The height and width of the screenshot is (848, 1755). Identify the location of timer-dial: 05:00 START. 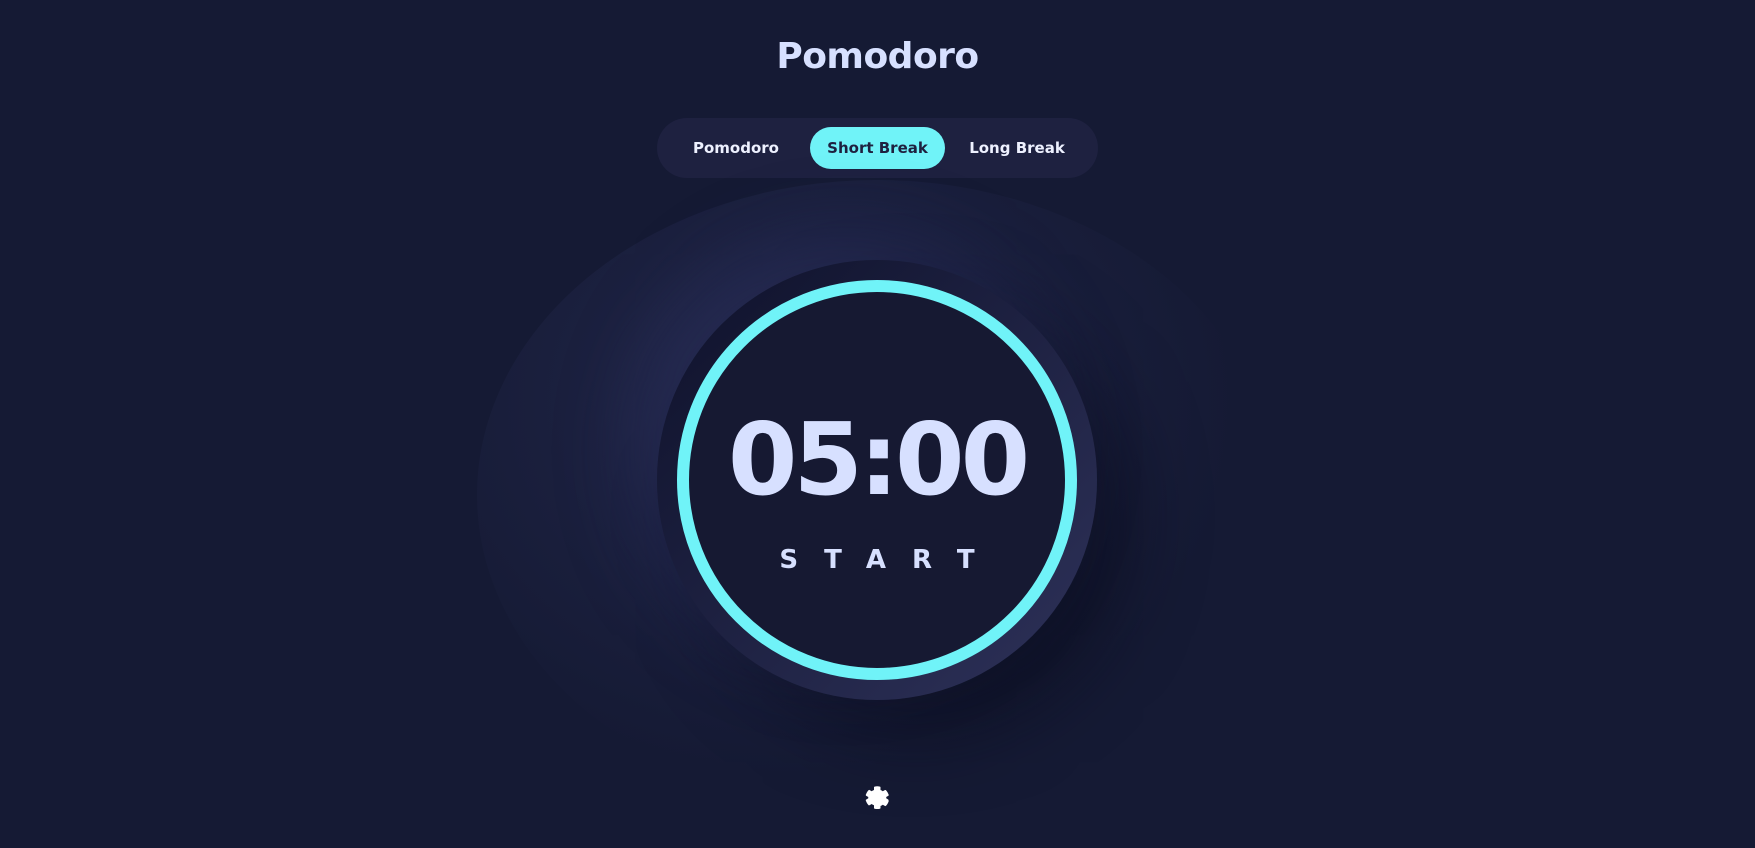
(877, 480).